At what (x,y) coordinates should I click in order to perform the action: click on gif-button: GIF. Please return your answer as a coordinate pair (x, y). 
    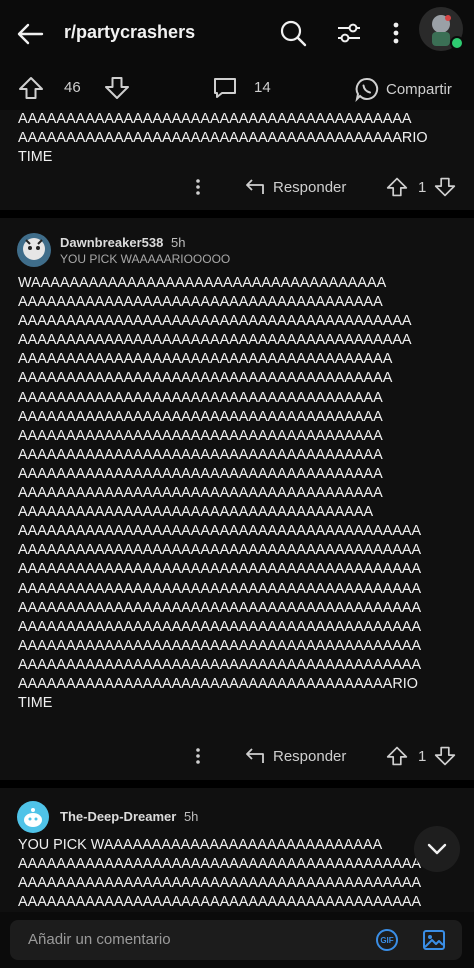
    Looking at the image, I should click on (387, 940).